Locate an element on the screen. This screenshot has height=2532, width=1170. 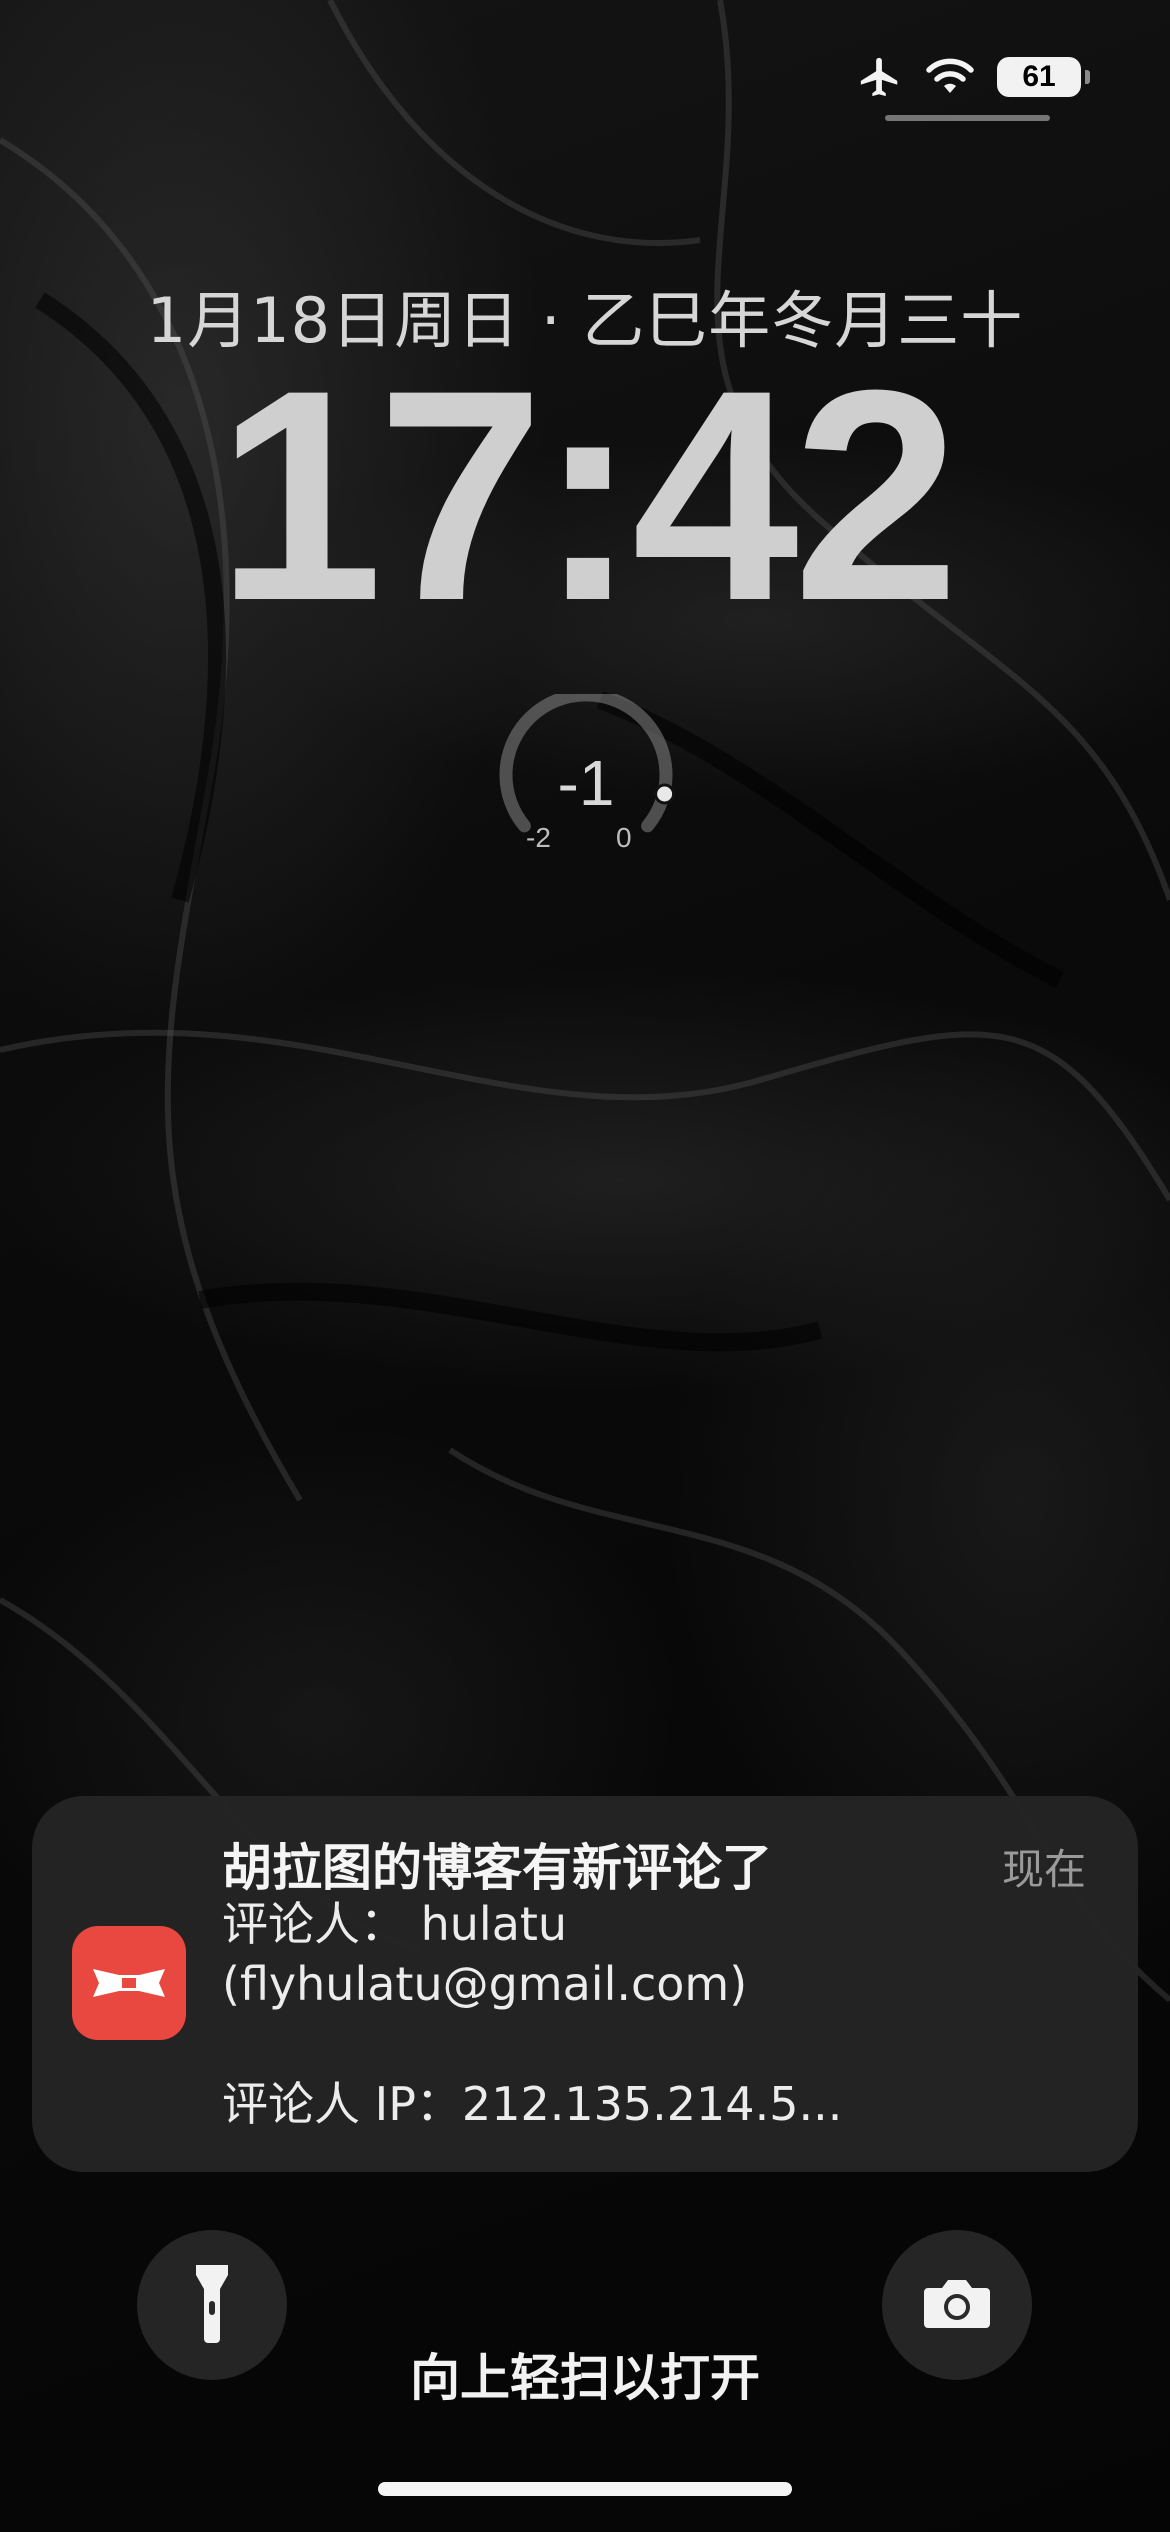
gauge-value: -1 is located at coordinates (586, 783).